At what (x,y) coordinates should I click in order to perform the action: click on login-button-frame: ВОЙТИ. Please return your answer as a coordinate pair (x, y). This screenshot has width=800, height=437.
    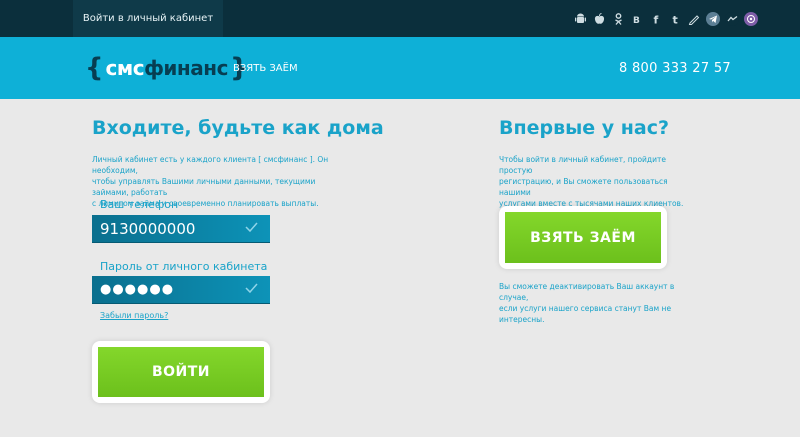
    Looking at the image, I should click on (181, 372).